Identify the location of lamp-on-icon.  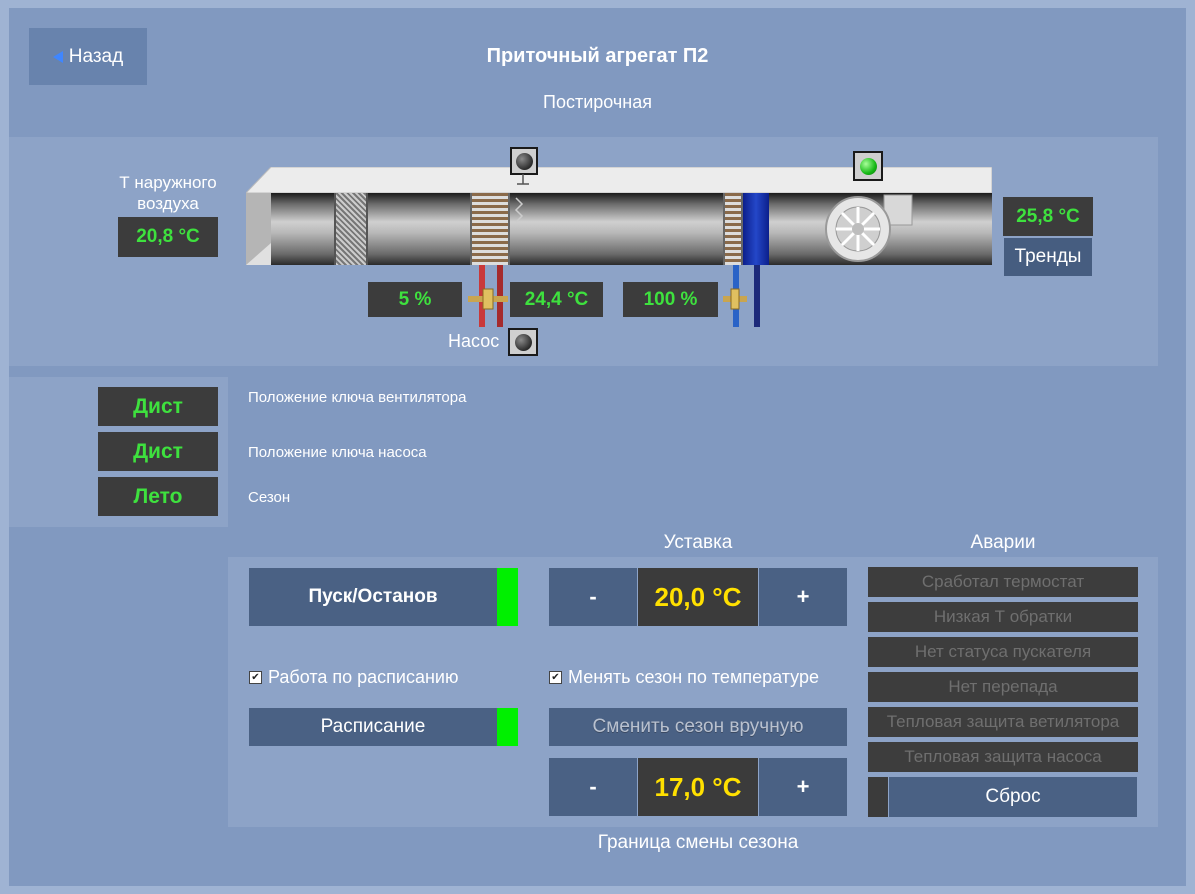
(868, 166).